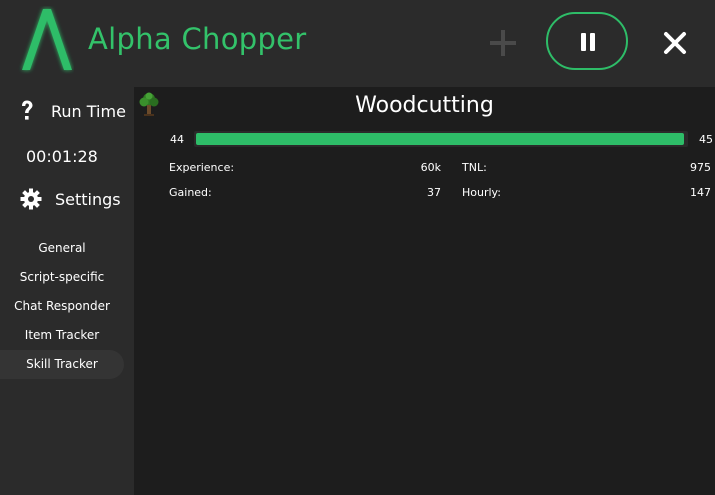 Image resolution: width=715 pixels, height=495 pixels. Describe the element at coordinates (62, 335) in the screenshot. I see `sidebar-item-item-tracker: Item Tracker` at that location.